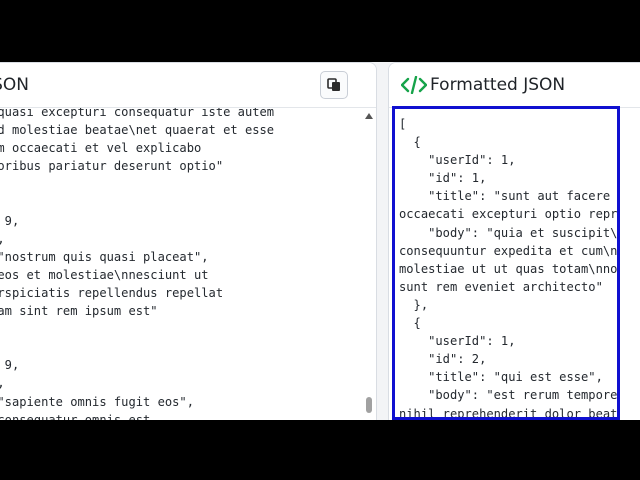 The image size is (640, 480). I want to click on scroll-up-arrow-icon, so click(369, 116).